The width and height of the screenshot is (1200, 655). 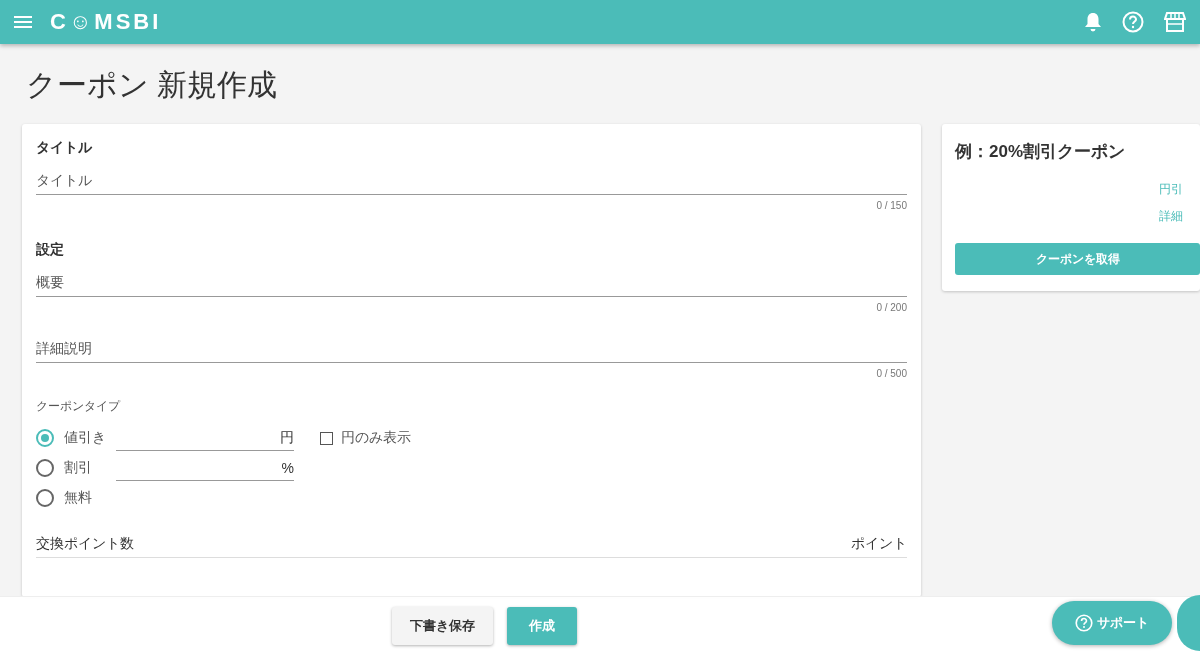 I want to click on create-button: 作成, so click(x=542, y=626).